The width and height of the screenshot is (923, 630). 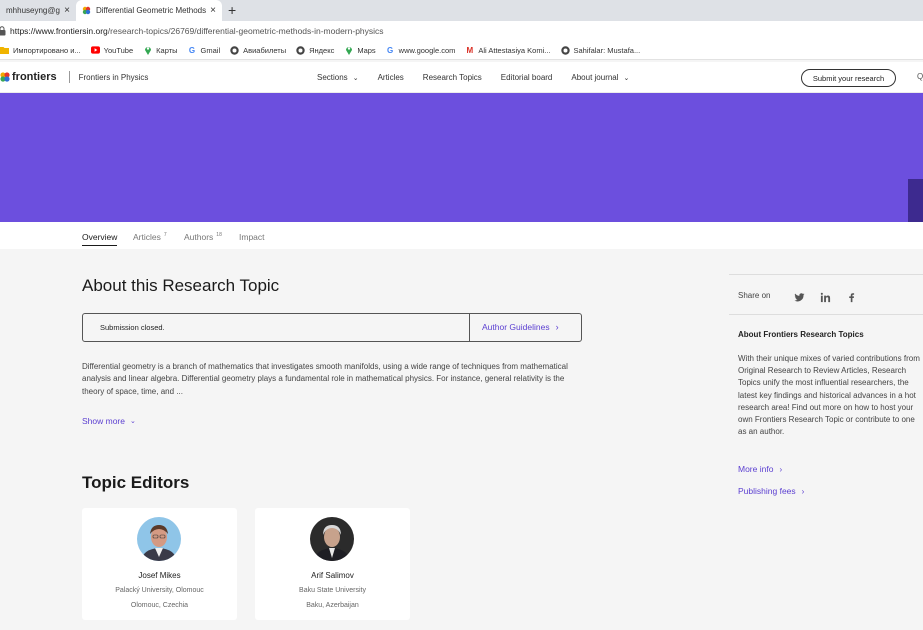 I want to click on about-research-topics-heading: About Frontiers Research Topics, so click(x=801, y=334).